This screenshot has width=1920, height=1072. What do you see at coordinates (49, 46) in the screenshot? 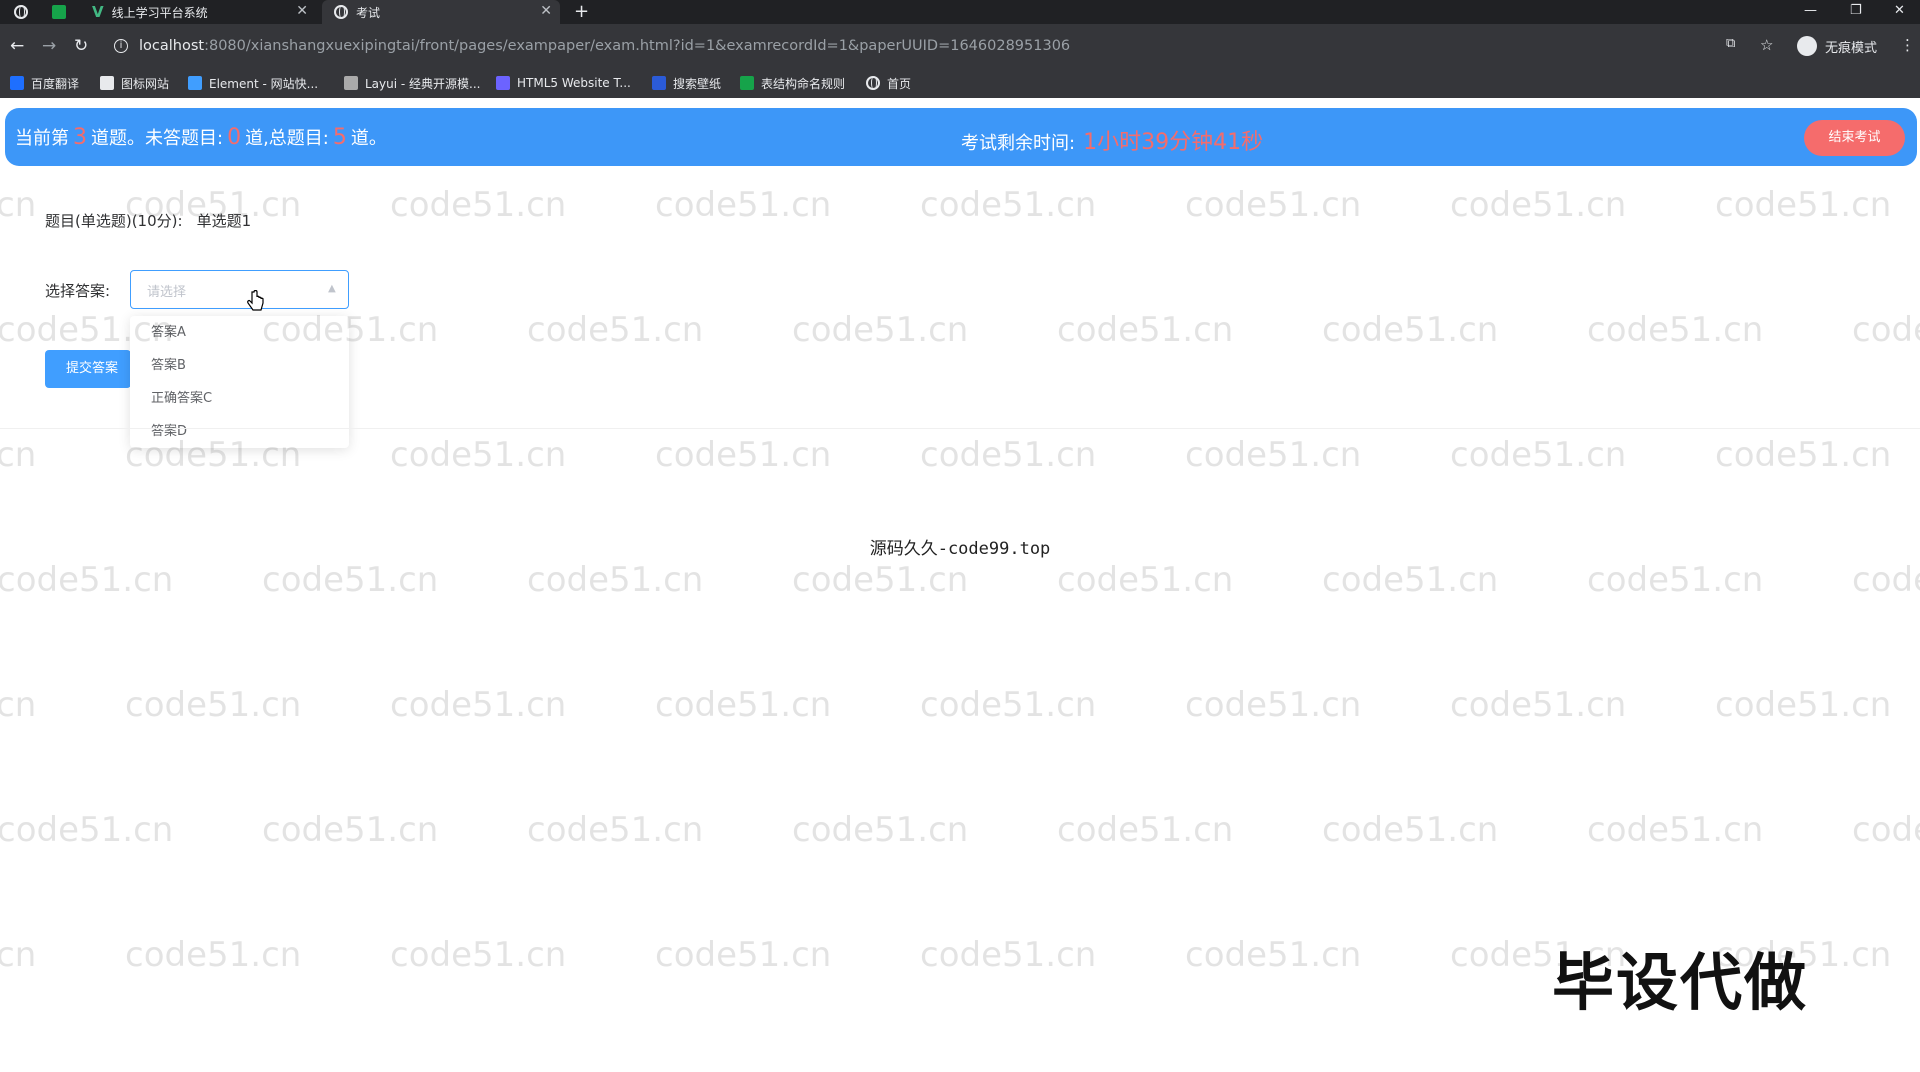
I see `forward-arrow-icon: →` at bounding box center [49, 46].